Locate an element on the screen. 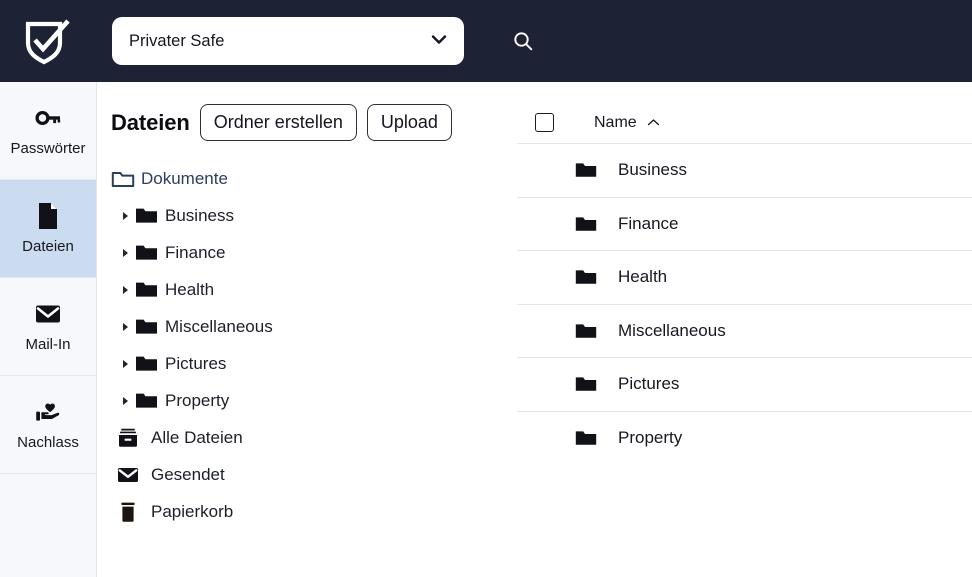 This screenshot has width=972, height=577. caret-up-icon is located at coordinates (653, 123).